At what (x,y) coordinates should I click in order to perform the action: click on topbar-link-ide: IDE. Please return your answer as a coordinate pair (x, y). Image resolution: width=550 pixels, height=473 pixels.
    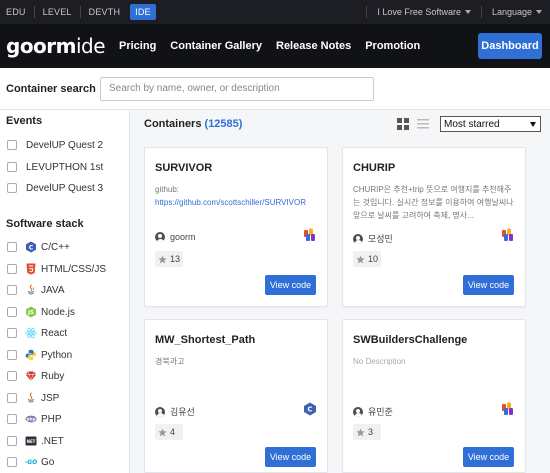
    Looking at the image, I should click on (143, 12).